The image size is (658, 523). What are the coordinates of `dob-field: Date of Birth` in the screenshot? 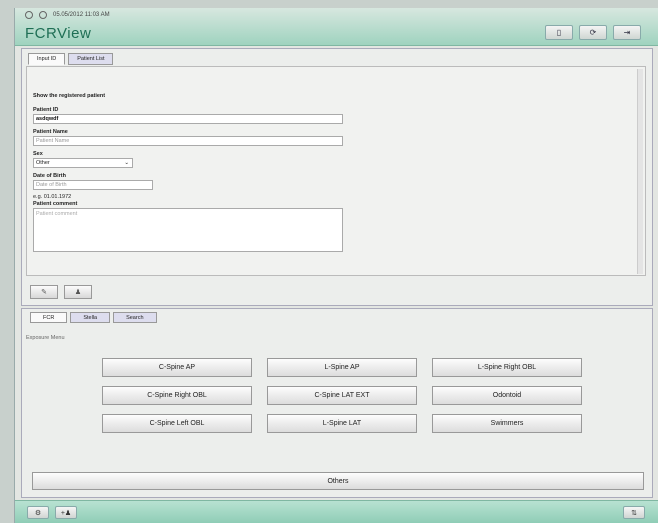 It's located at (93, 185).